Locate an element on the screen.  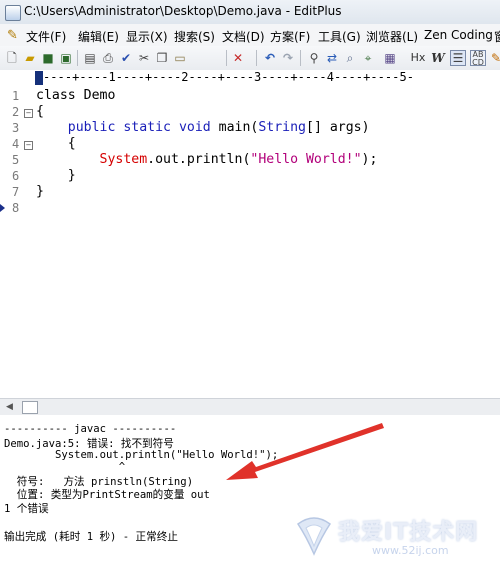
arrow-shape is located at coordinates (305, 451).